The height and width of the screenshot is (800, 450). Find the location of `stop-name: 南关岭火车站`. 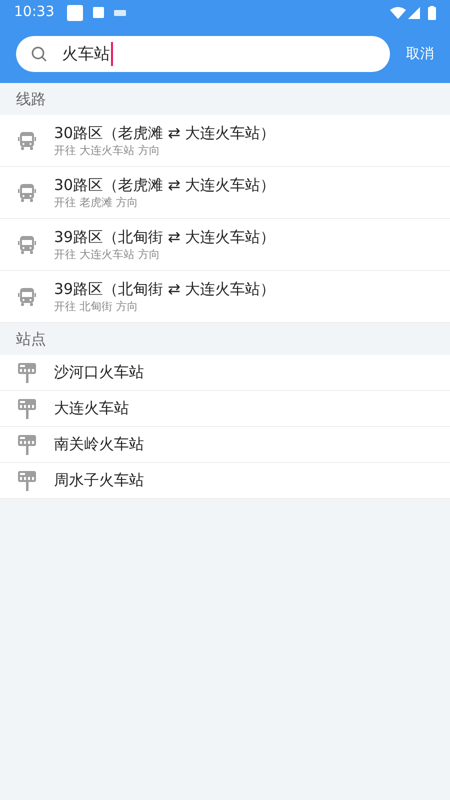

stop-name: 南关岭火车站 is located at coordinates (99, 445).